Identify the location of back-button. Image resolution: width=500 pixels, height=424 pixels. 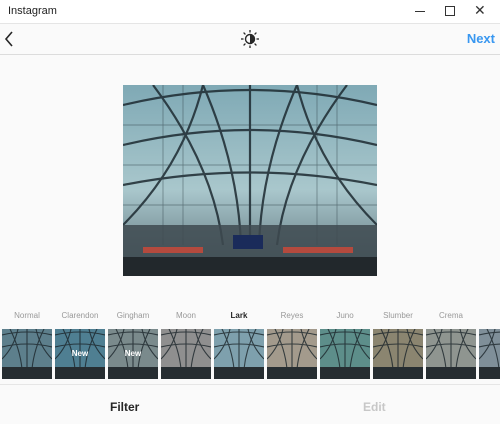
(11, 39).